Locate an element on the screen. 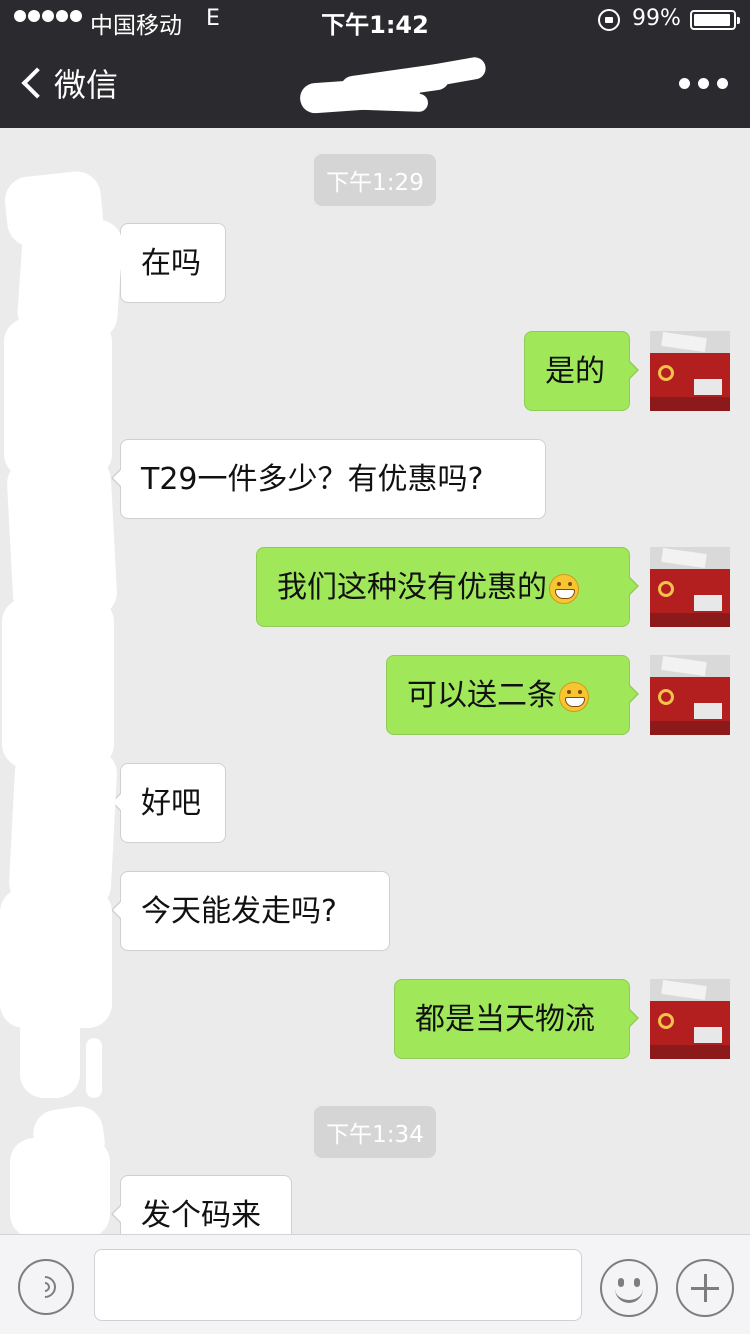  more-options-button is located at coordinates (703, 83).